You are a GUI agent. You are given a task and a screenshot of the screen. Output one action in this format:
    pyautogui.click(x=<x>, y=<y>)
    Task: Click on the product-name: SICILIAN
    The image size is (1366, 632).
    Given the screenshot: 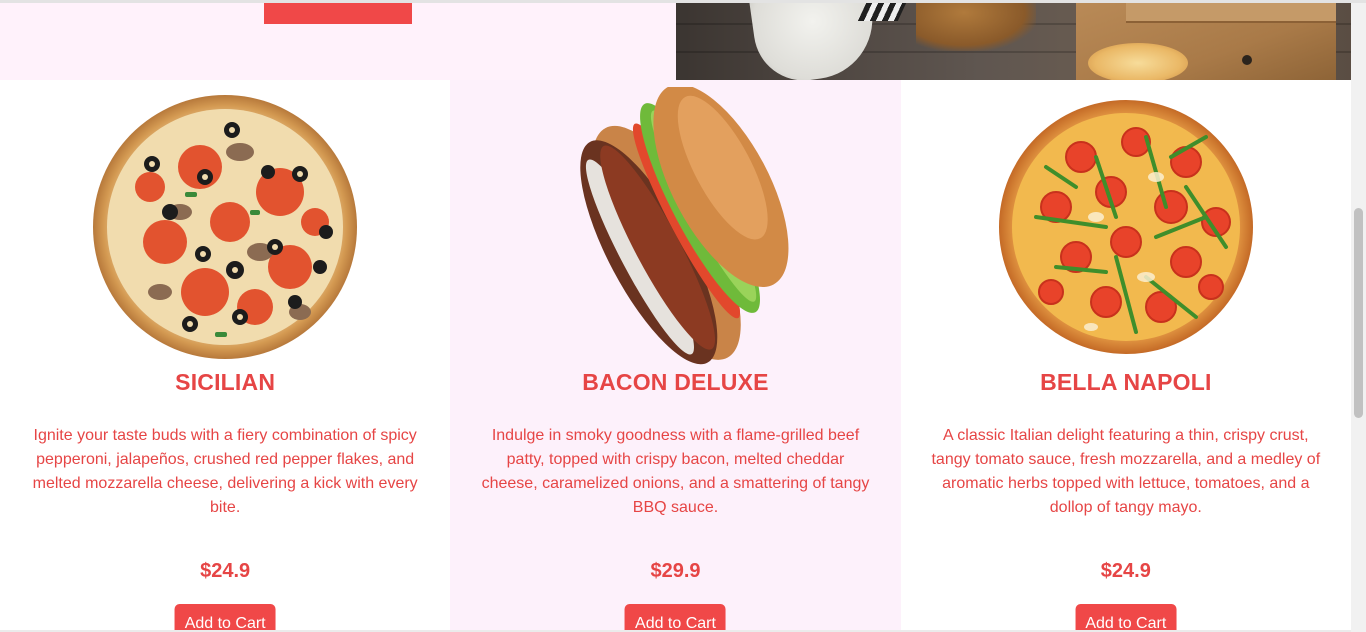 What is the action you would take?
    pyautogui.click(x=225, y=382)
    